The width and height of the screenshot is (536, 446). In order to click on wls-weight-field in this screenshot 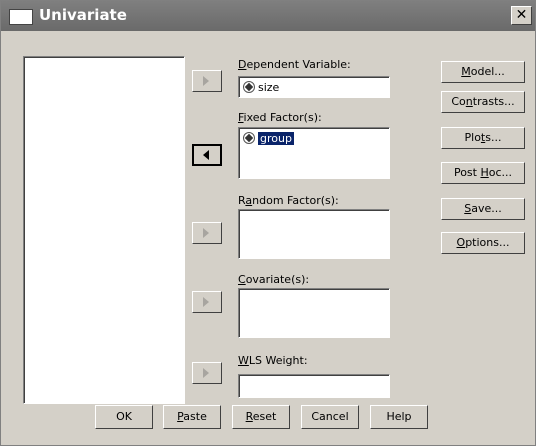, I will do `click(314, 386)`.